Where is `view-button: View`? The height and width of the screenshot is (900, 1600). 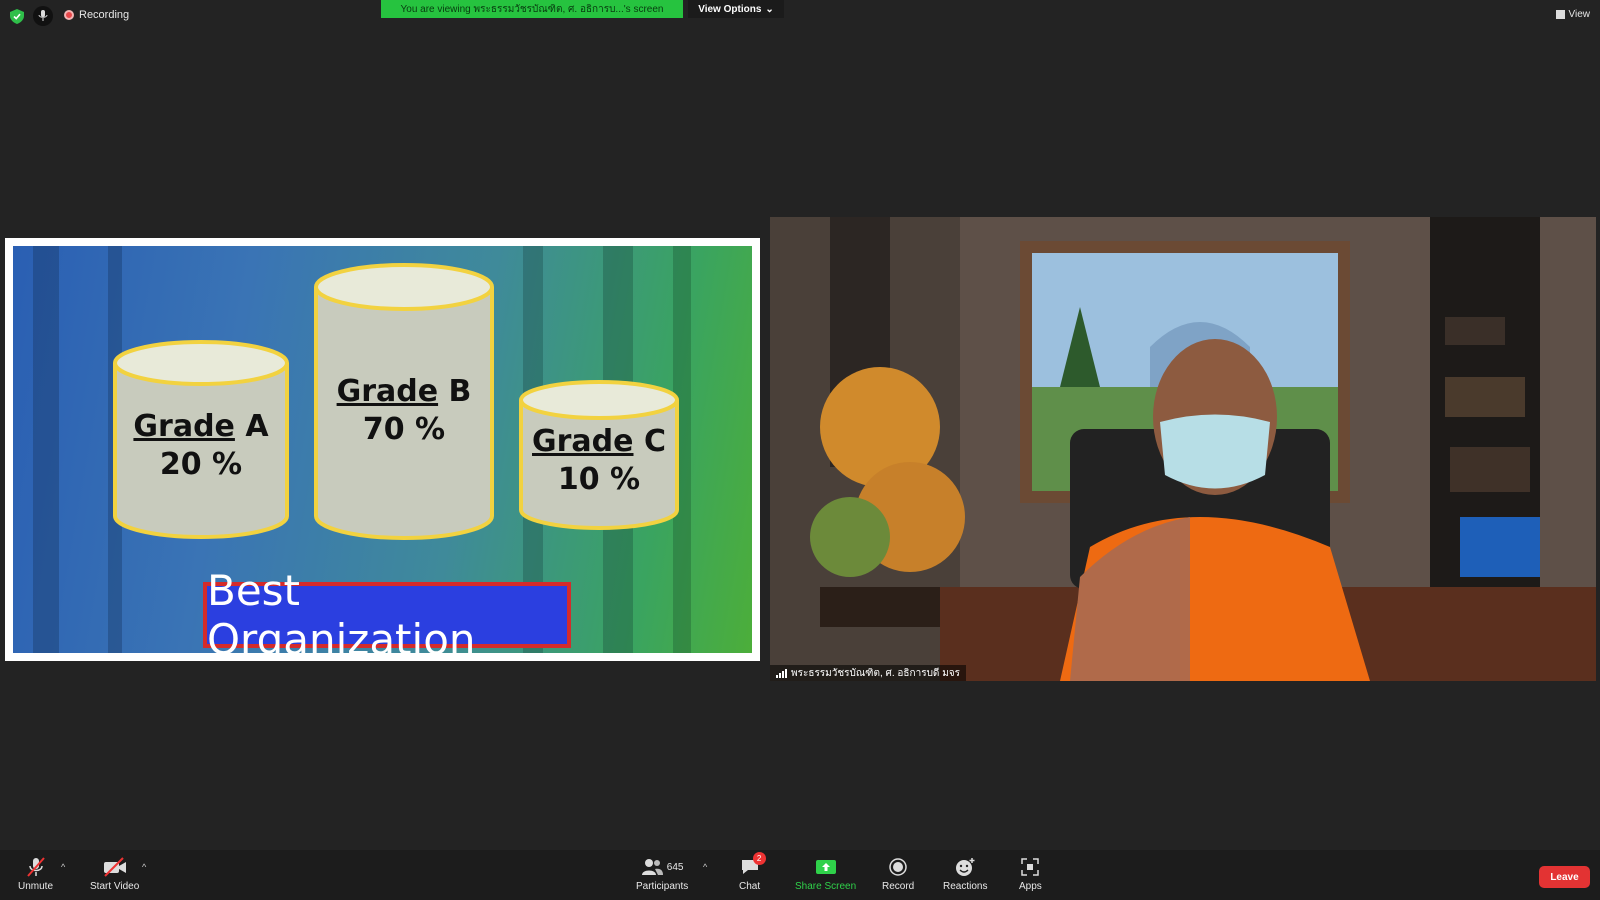
view-button: View is located at coordinates (1573, 14).